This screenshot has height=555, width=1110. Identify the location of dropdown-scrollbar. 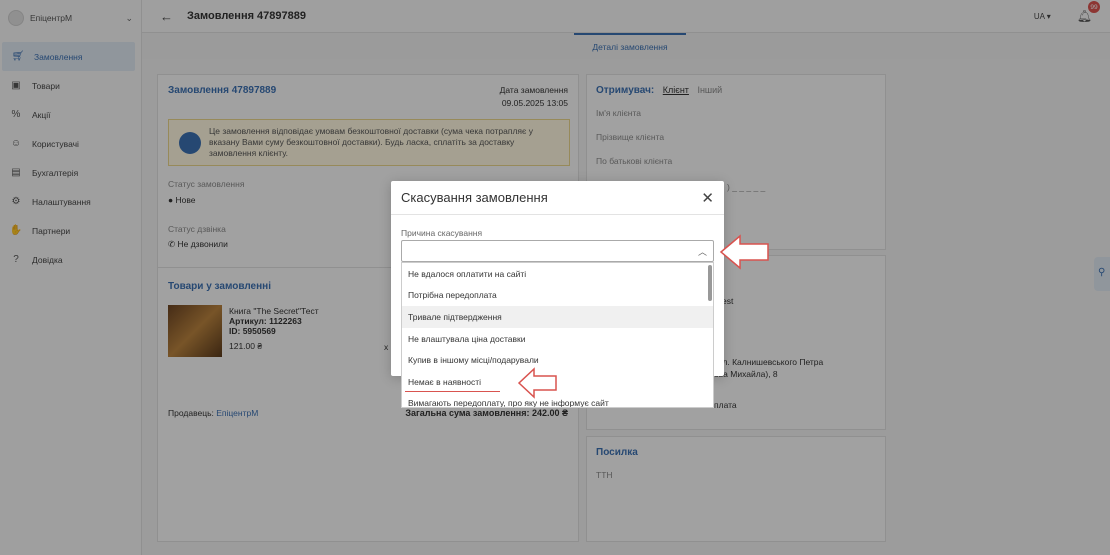
(710, 283).